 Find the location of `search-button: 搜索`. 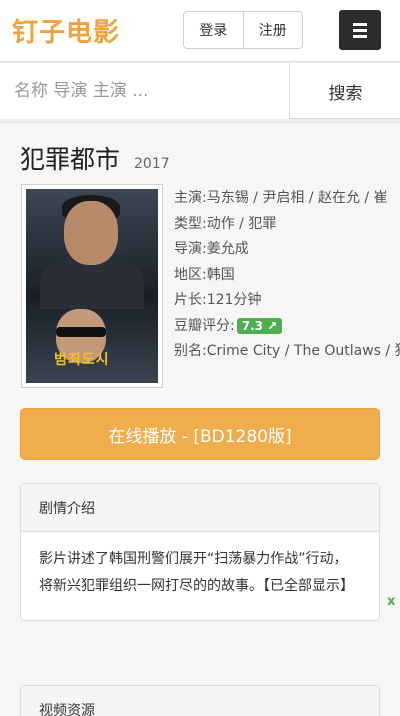

search-button: 搜索 is located at coordinates (345, 91).